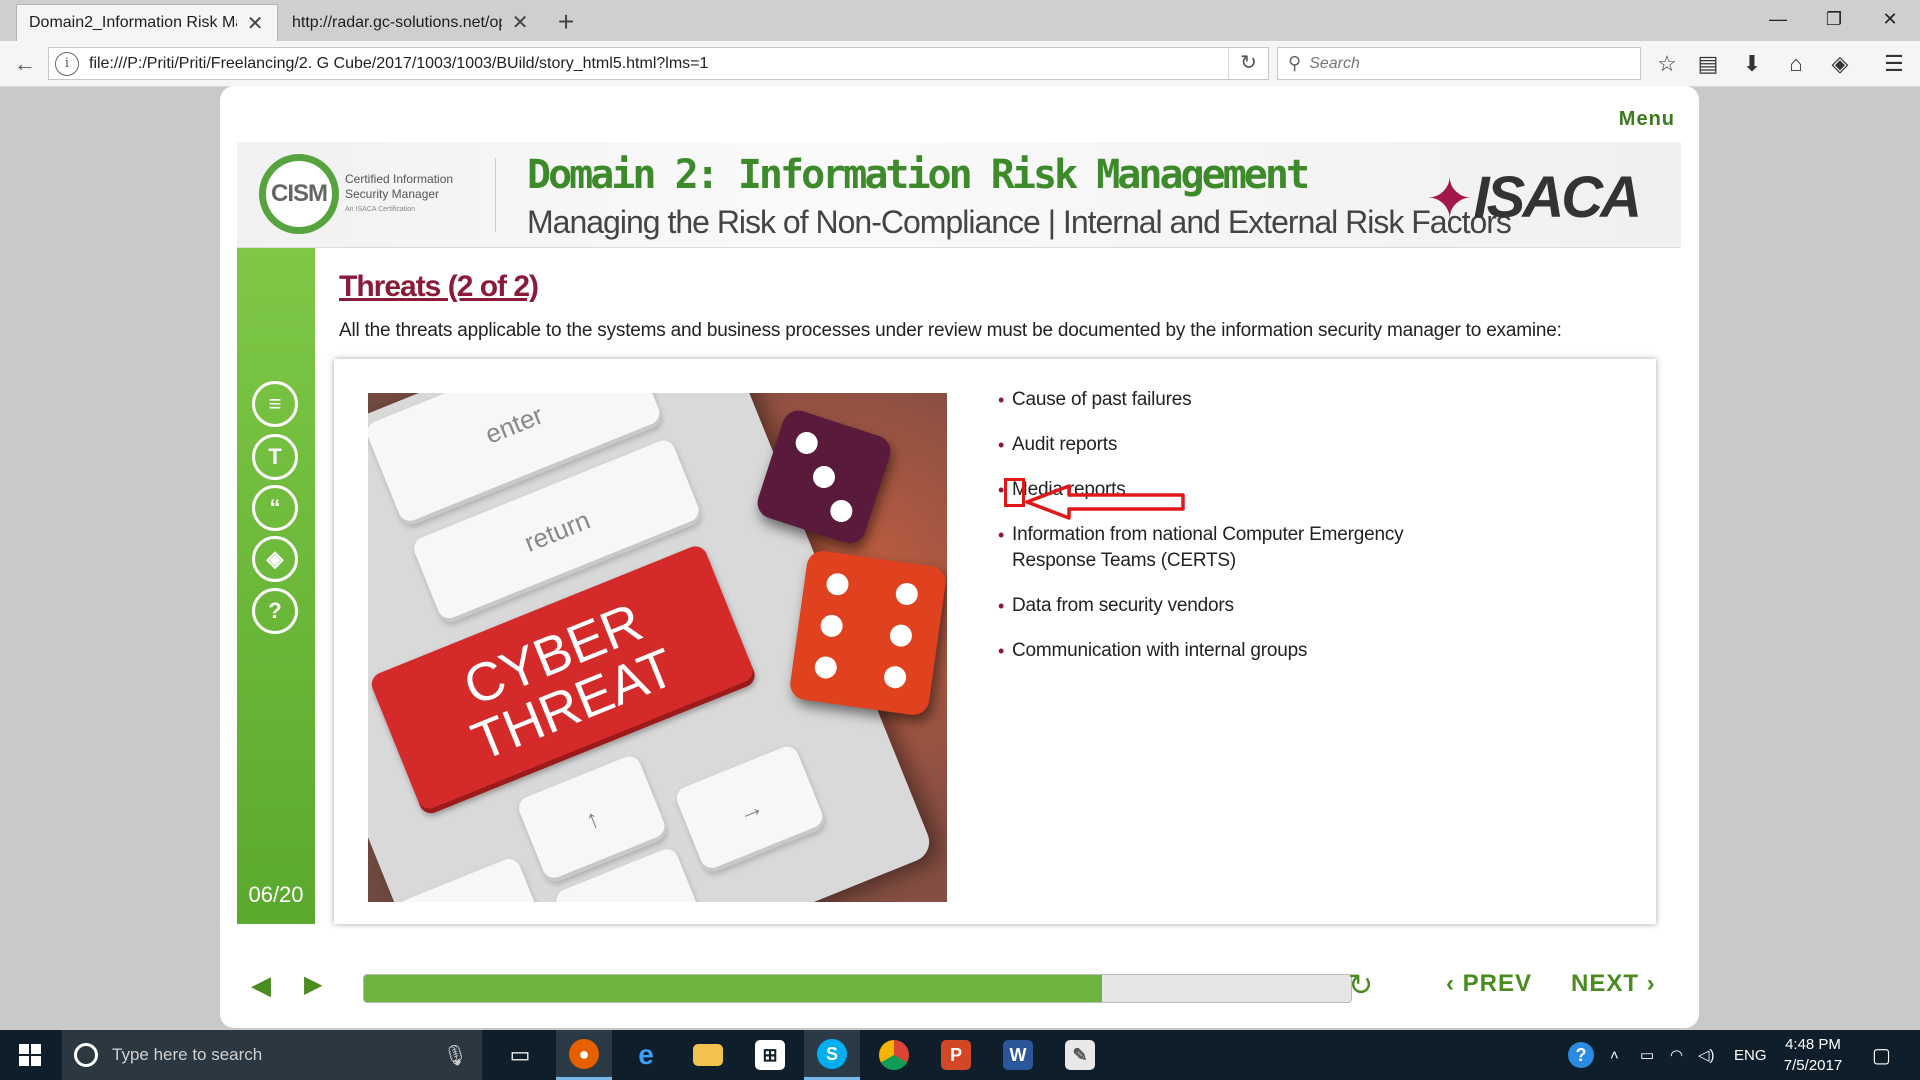 The height and width of the screenshot is (1080, 1920). I want to click on help-tray-icon: ?, so click(1581, 1055).